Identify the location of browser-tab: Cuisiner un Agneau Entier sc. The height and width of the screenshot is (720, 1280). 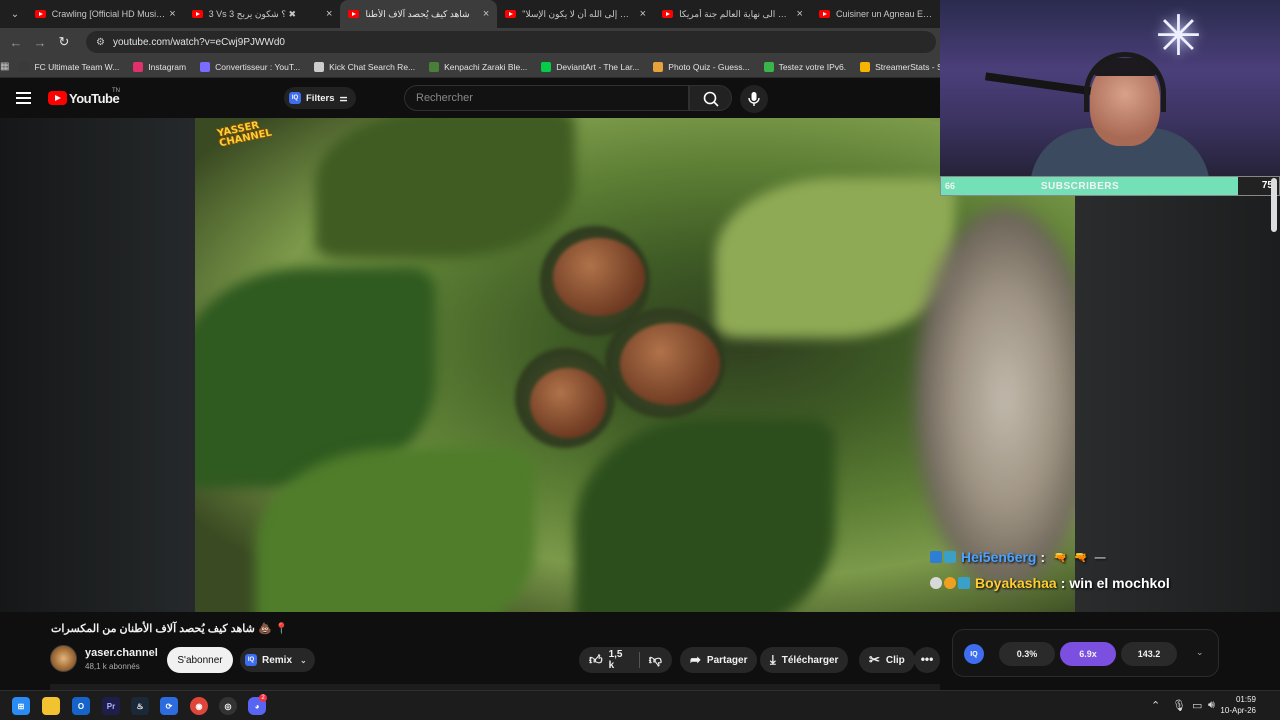
(875, 14).